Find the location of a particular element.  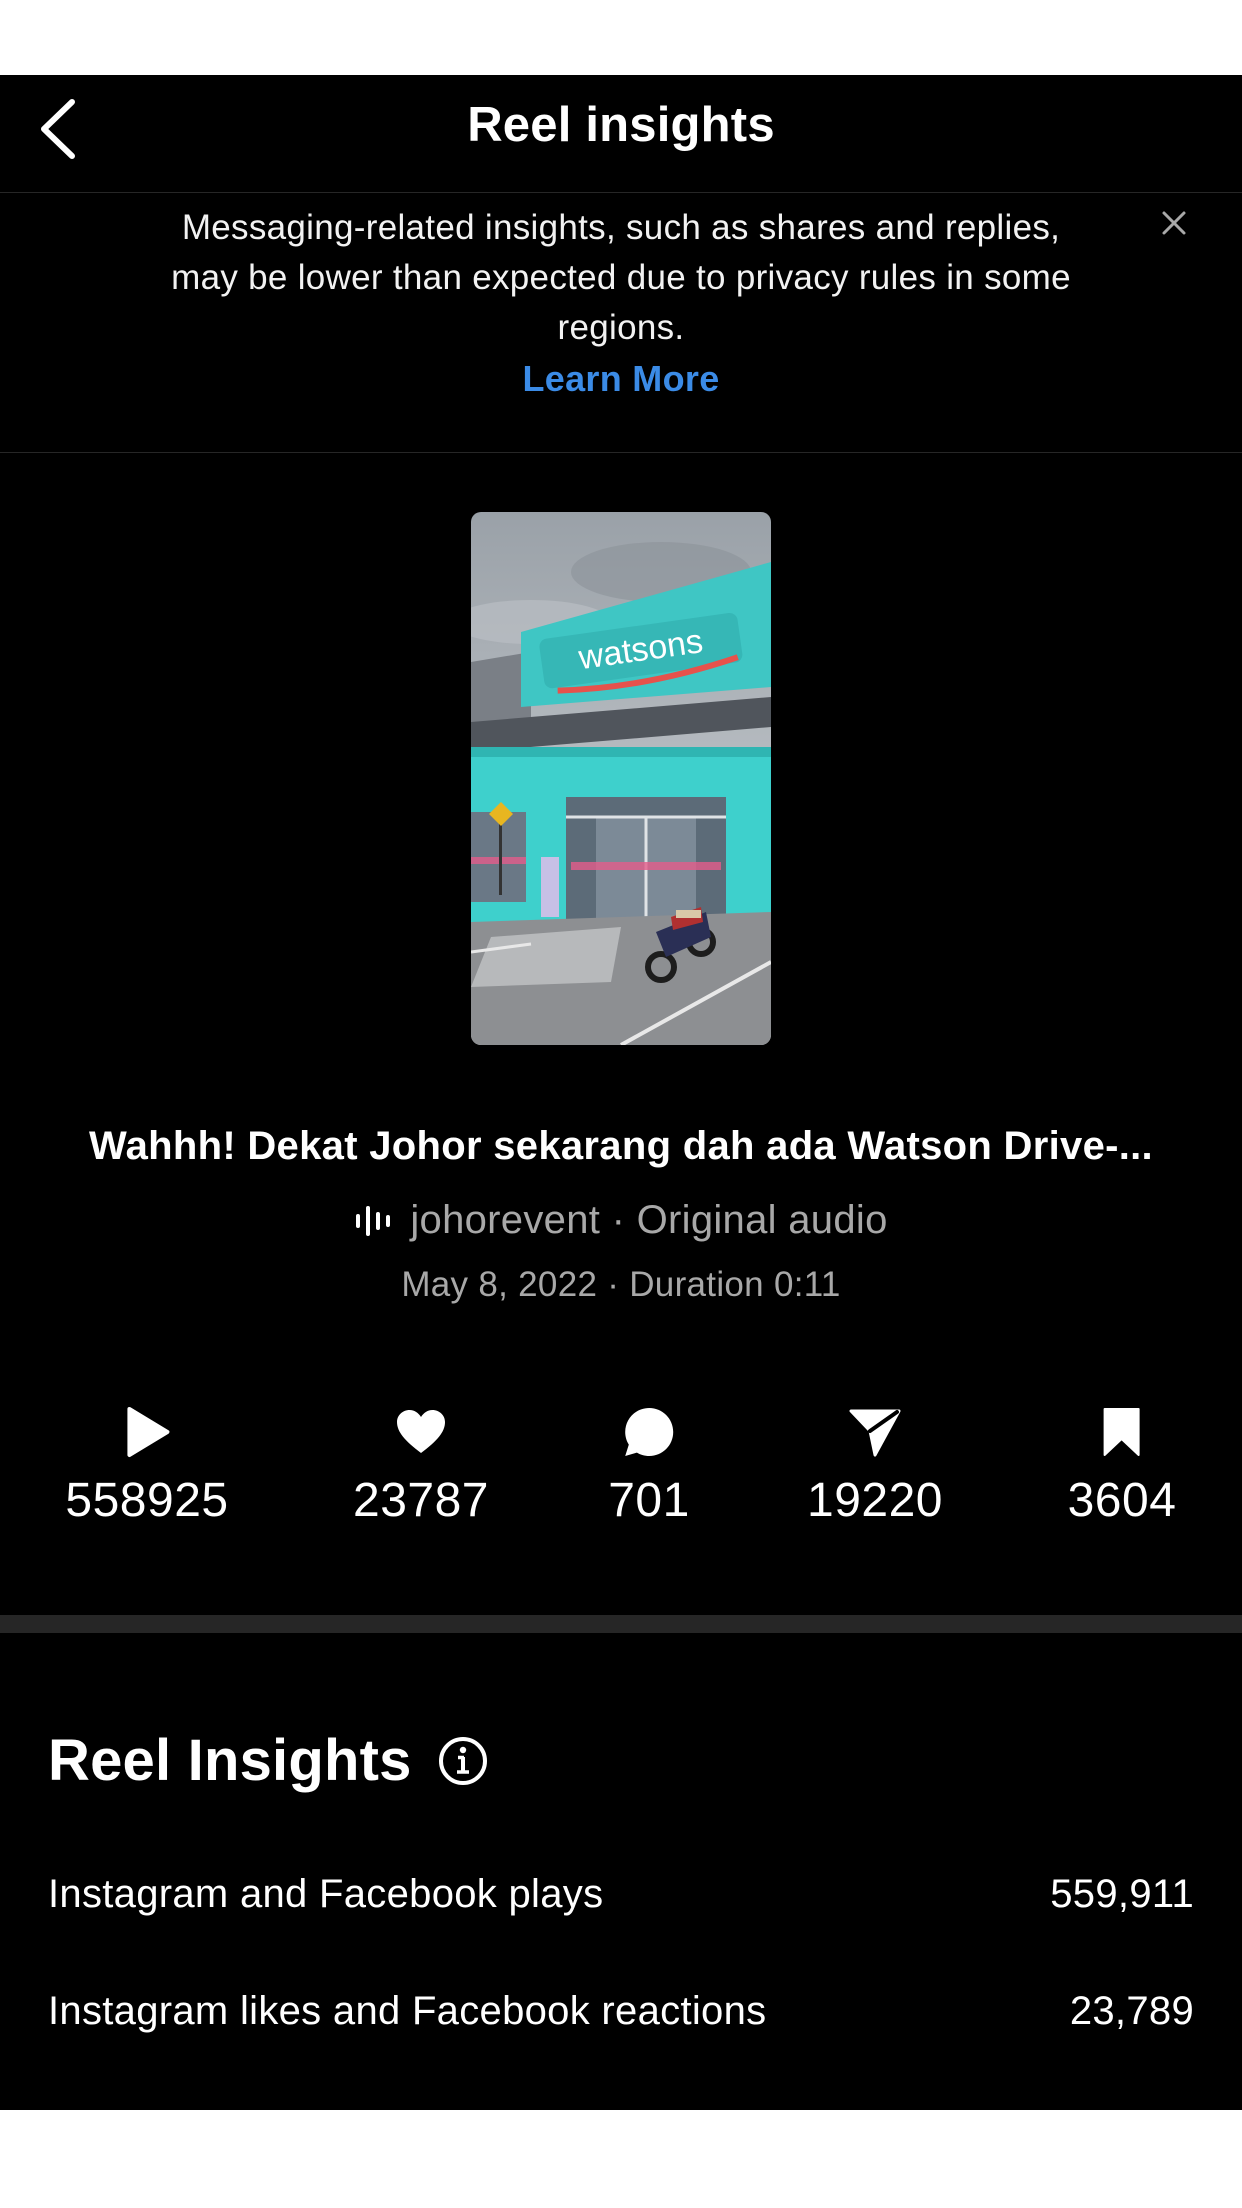

stat-plays: 558925 is located at coordinates (146, 1466).